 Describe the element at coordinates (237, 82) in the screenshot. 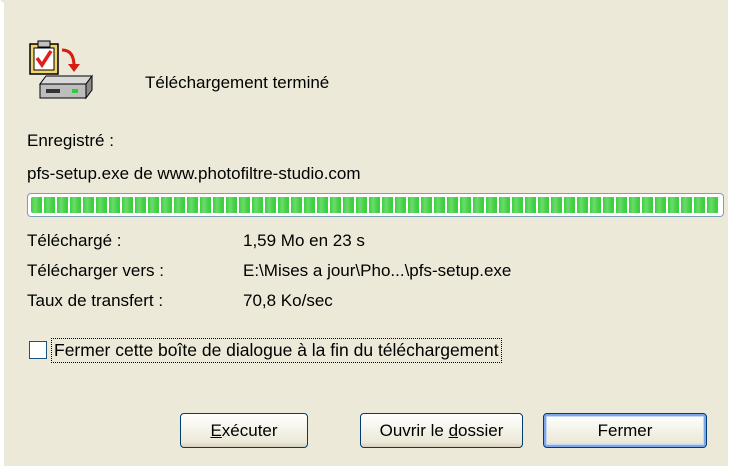

I see `dialog-title: Téléchargement terminé` at that location.